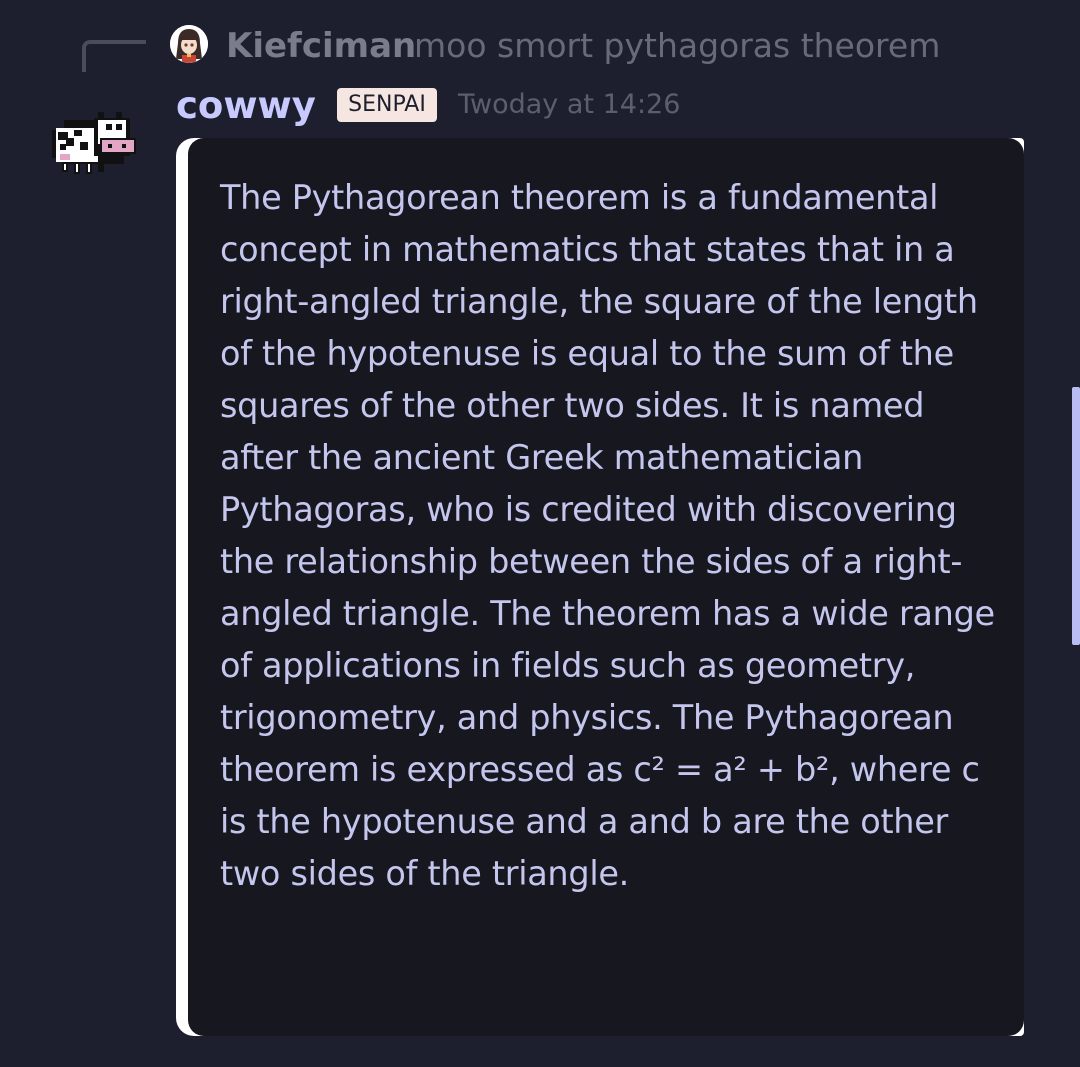 Image resolution: width=1080 pixels, height=1067 pixels. What do you see at coordinates (387, 105) in the screenshot?
I see `role-badge: SENPAI` at bounding box center [387, 105].